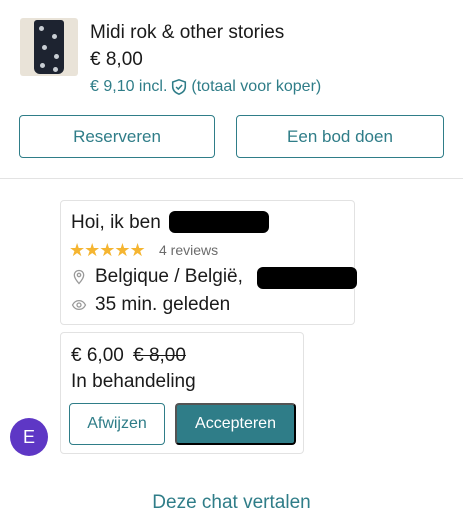 Image resolution: width=463 pixels, height=514 pixels. Describe the element at coordinates (231, 178) in the screenshot. I see `divider` at that location.